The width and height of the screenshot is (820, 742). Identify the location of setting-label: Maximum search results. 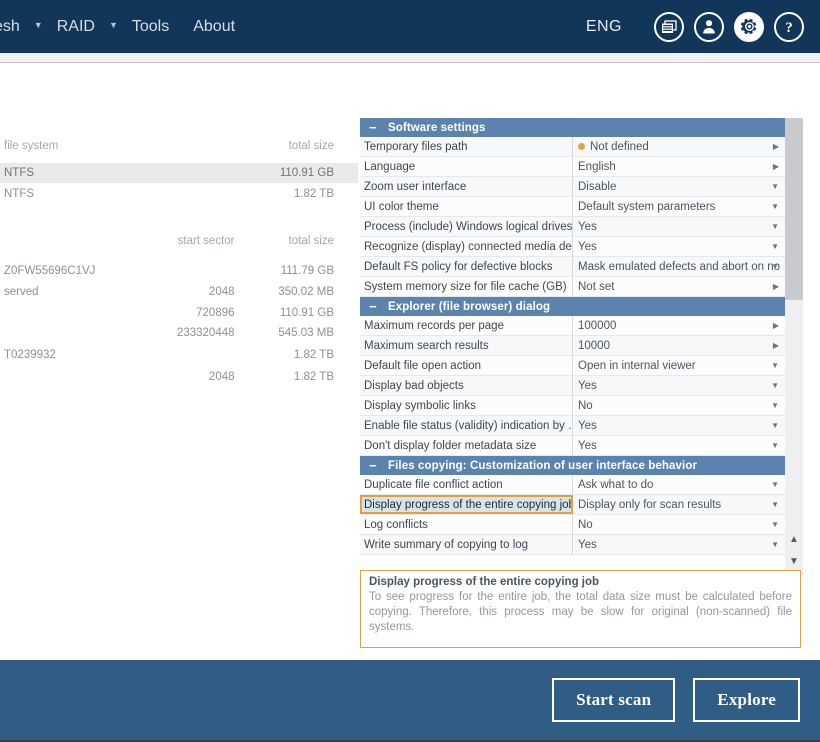
(466, 345).